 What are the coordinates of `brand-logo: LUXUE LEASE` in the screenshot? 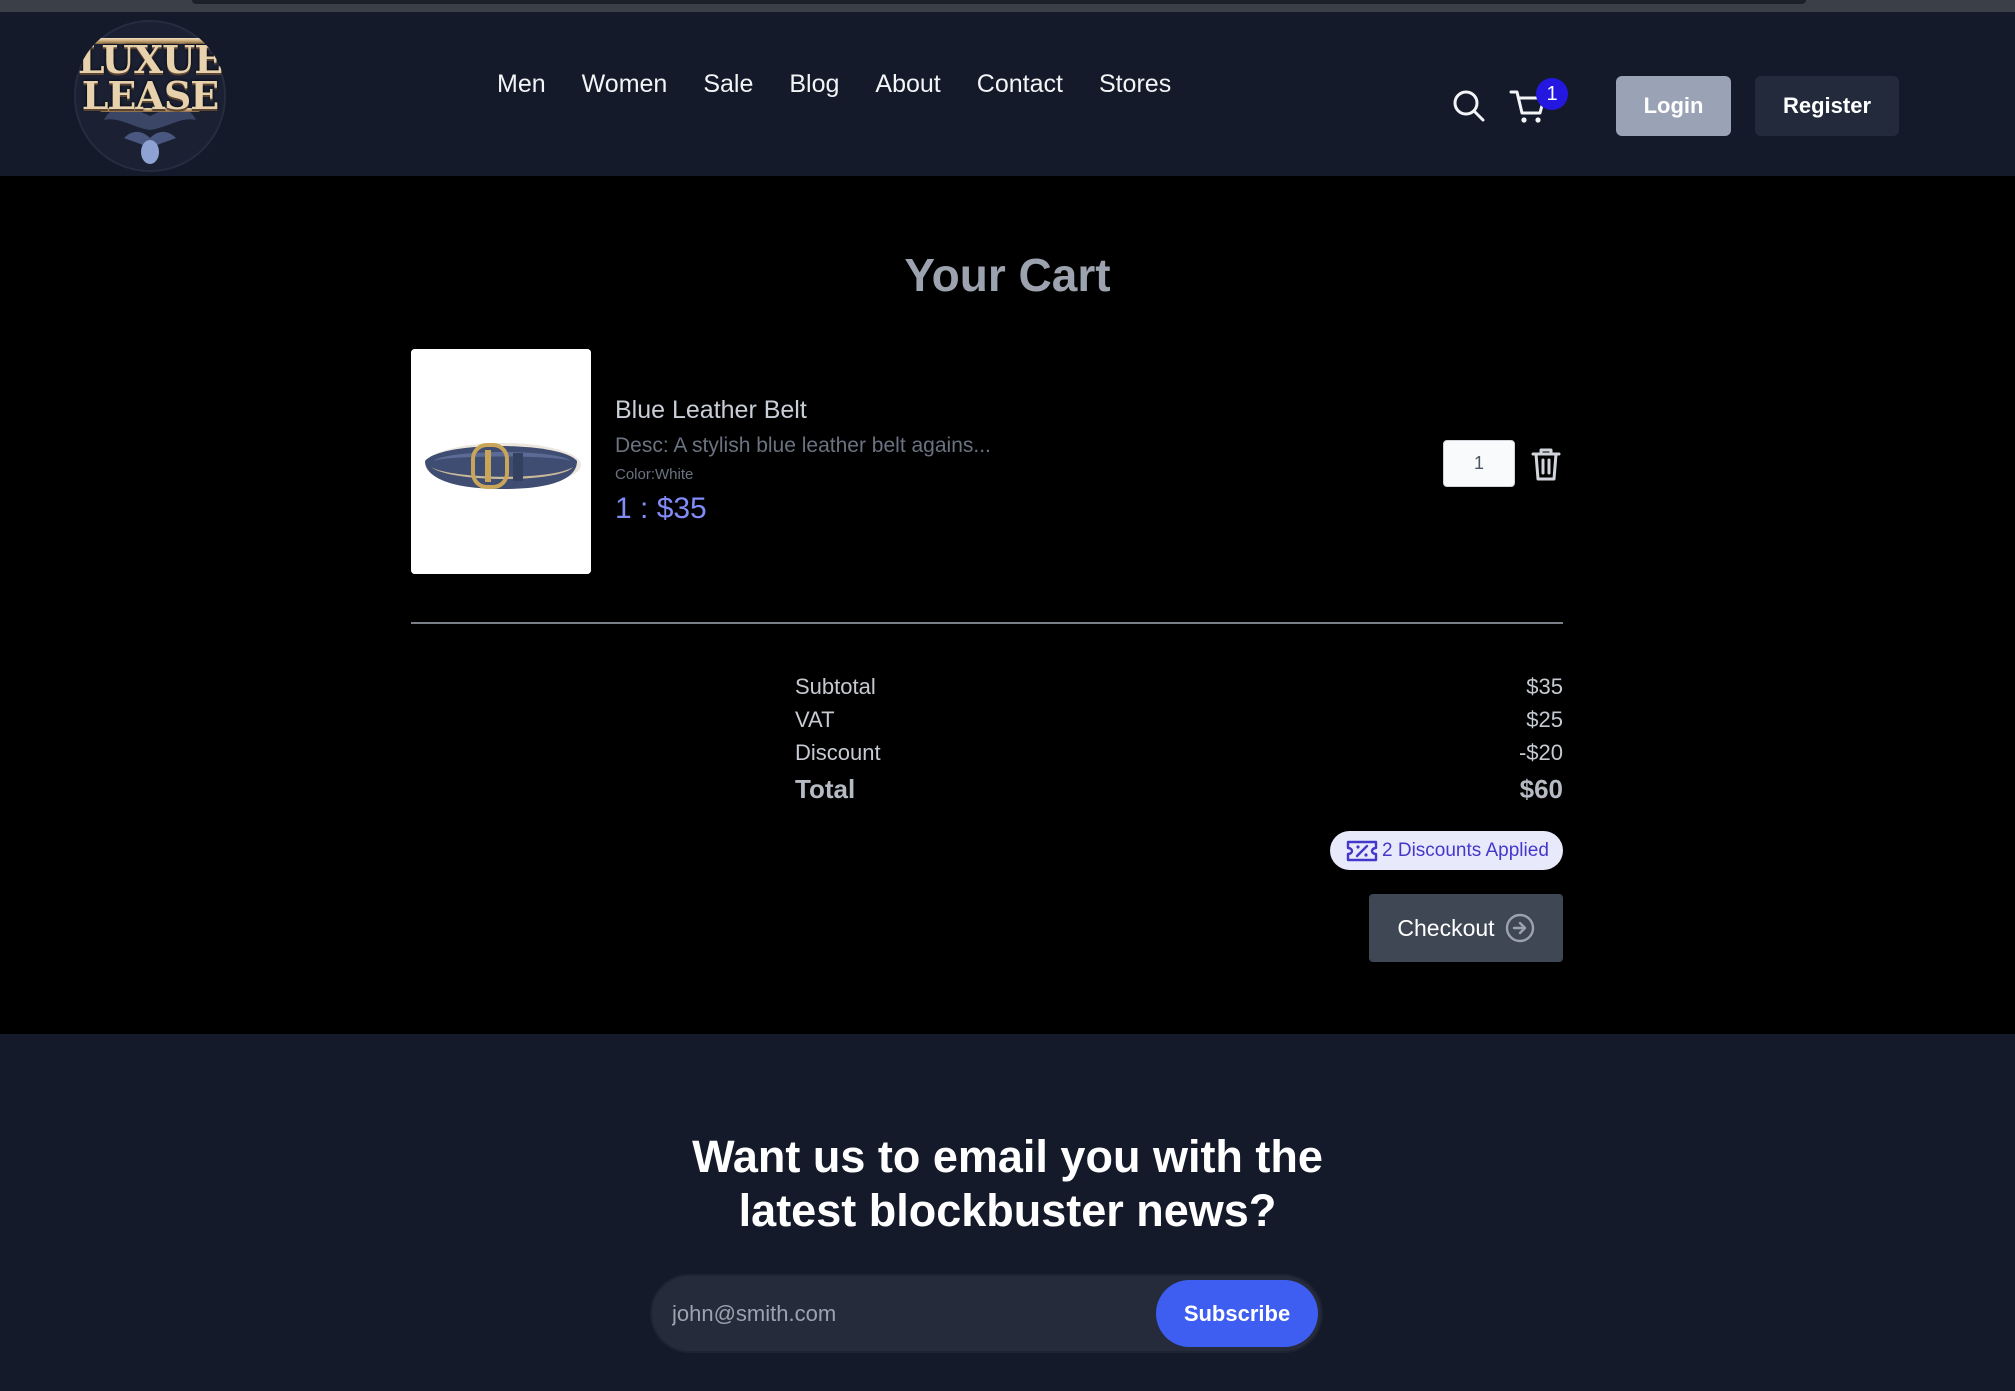 It's located at (150, 96).